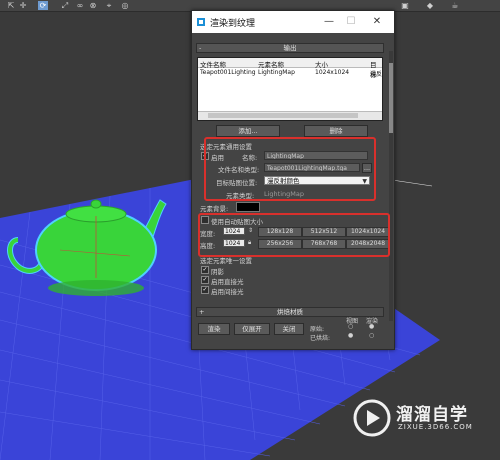 The image size is (500, 460). What do you see at coordinates (201, 22) in the screenshot?
I see `app-logo-icon` at bounding box center [201, 22].